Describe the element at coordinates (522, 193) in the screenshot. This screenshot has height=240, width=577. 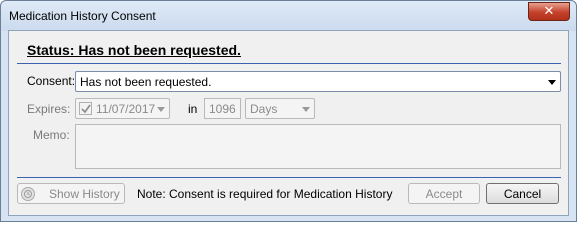
I see `cancel-button: Cancel` at that location.